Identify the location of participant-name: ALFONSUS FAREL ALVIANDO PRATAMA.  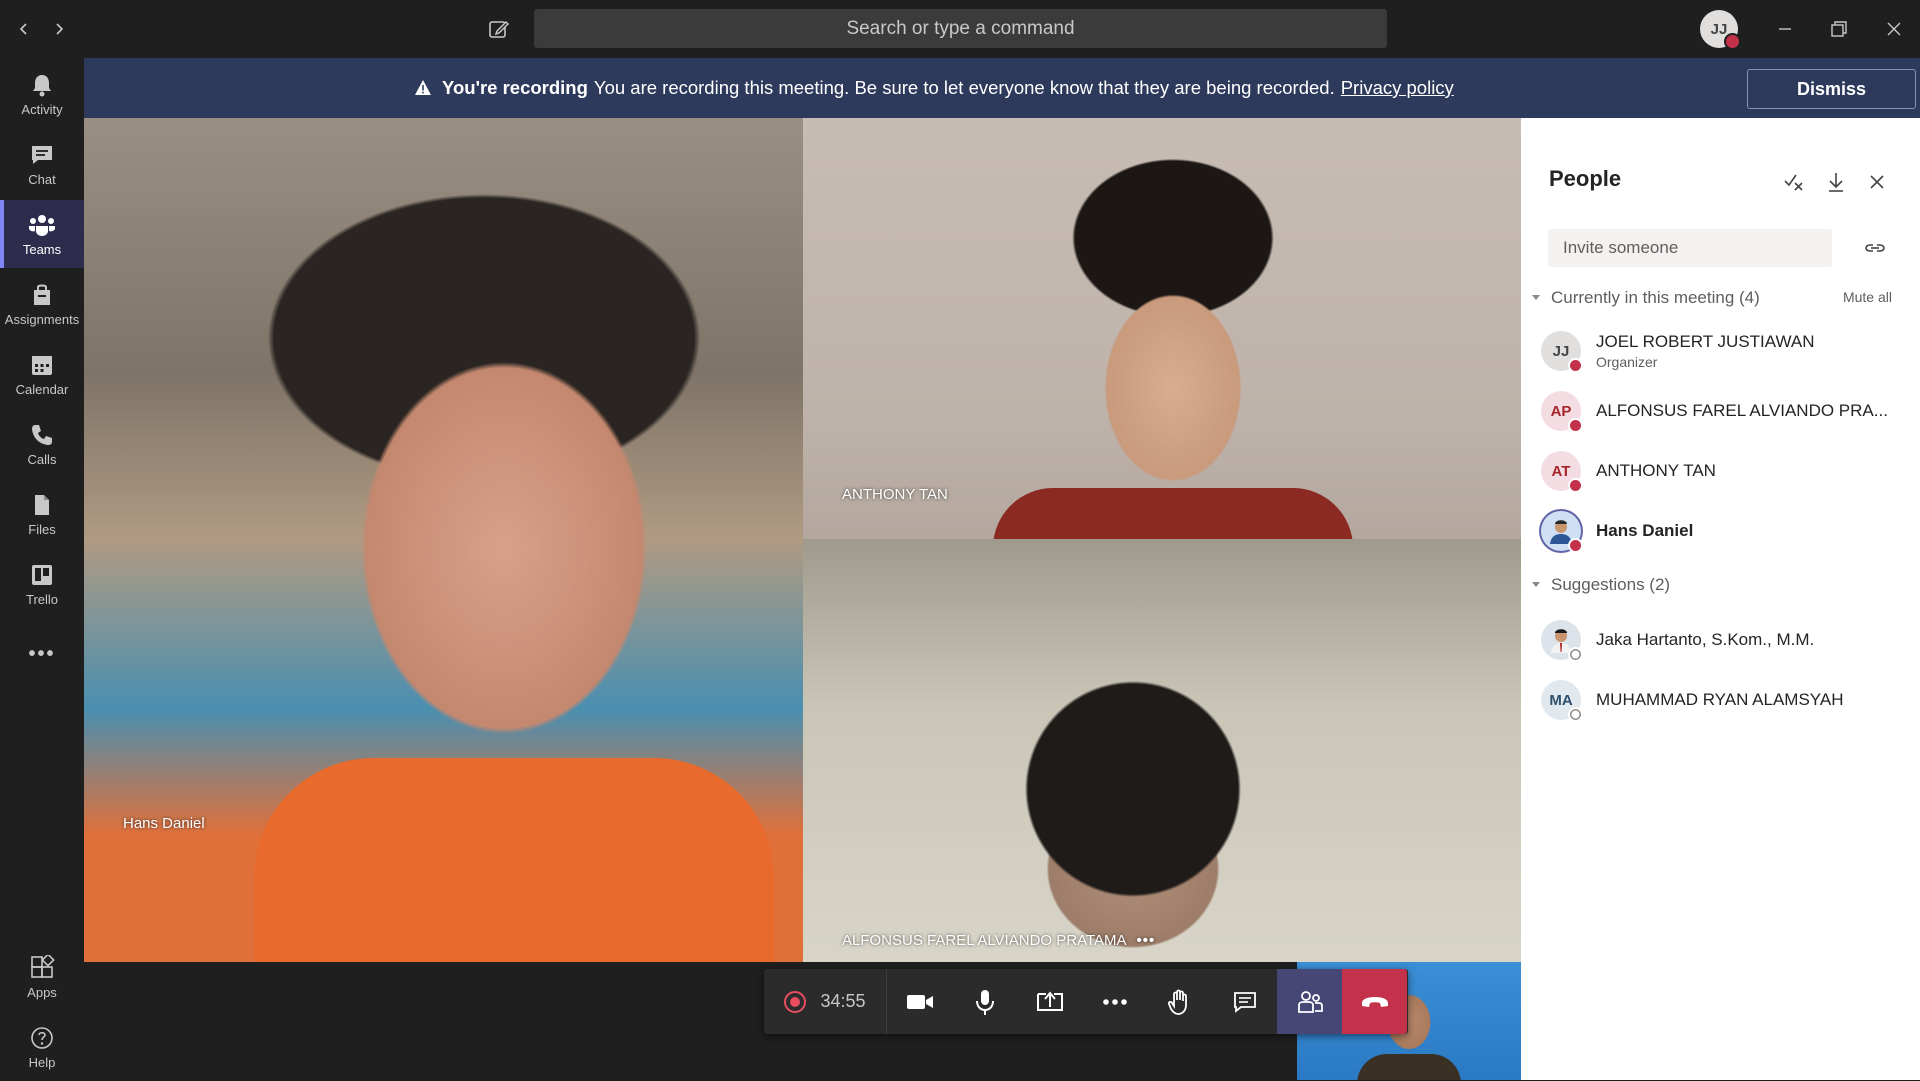
(984, 940).